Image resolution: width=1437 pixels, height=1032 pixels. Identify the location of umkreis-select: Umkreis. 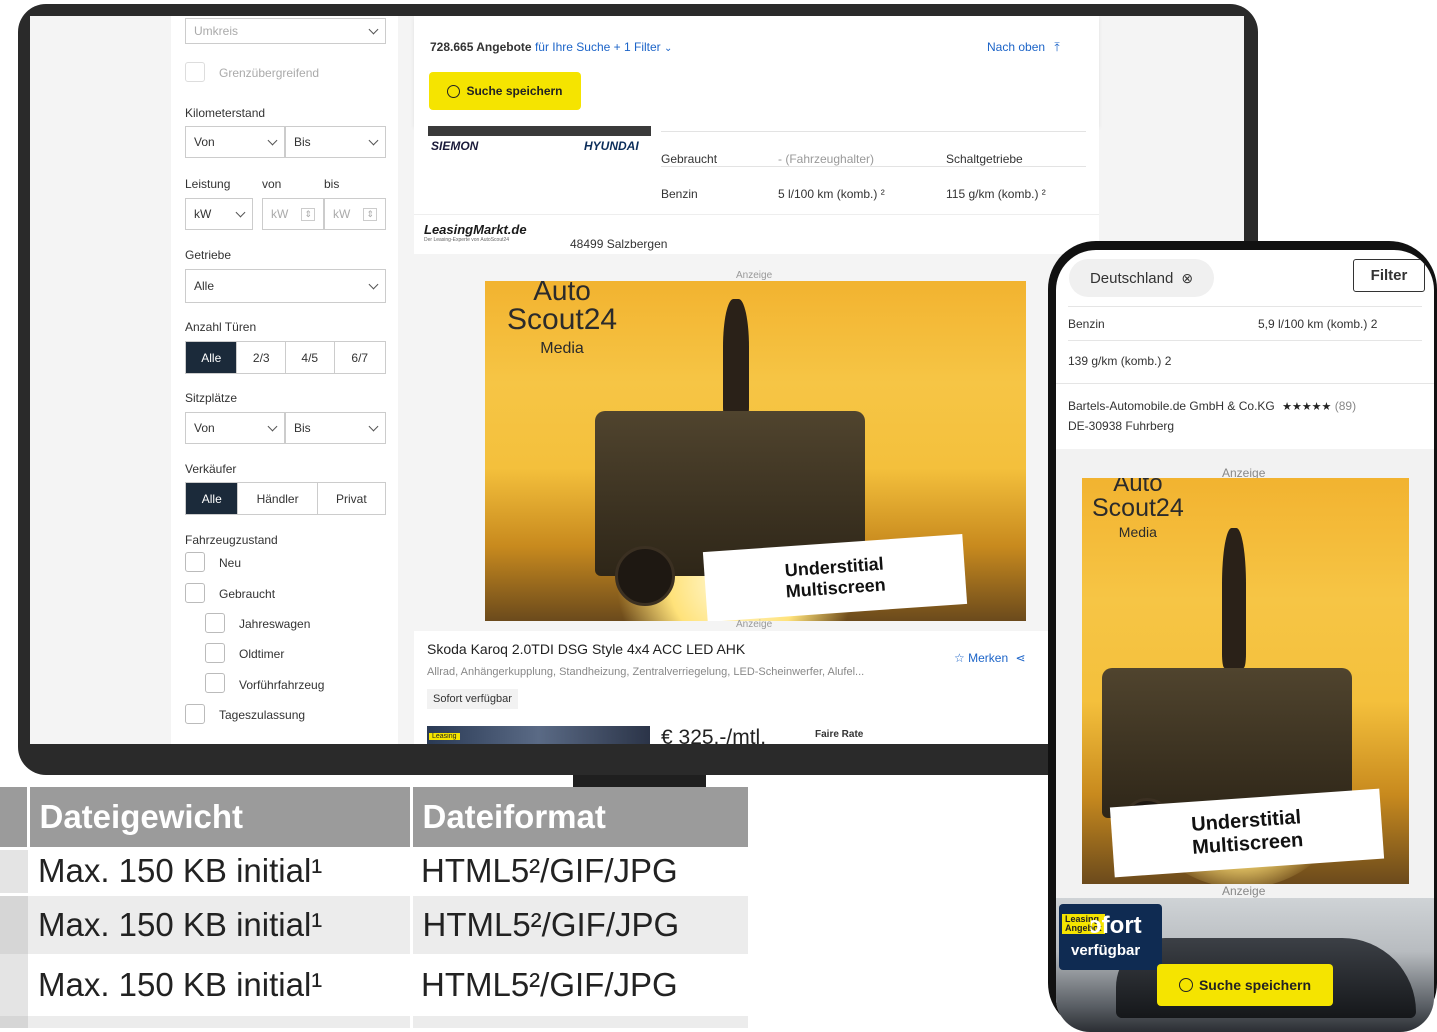
(285, 31).